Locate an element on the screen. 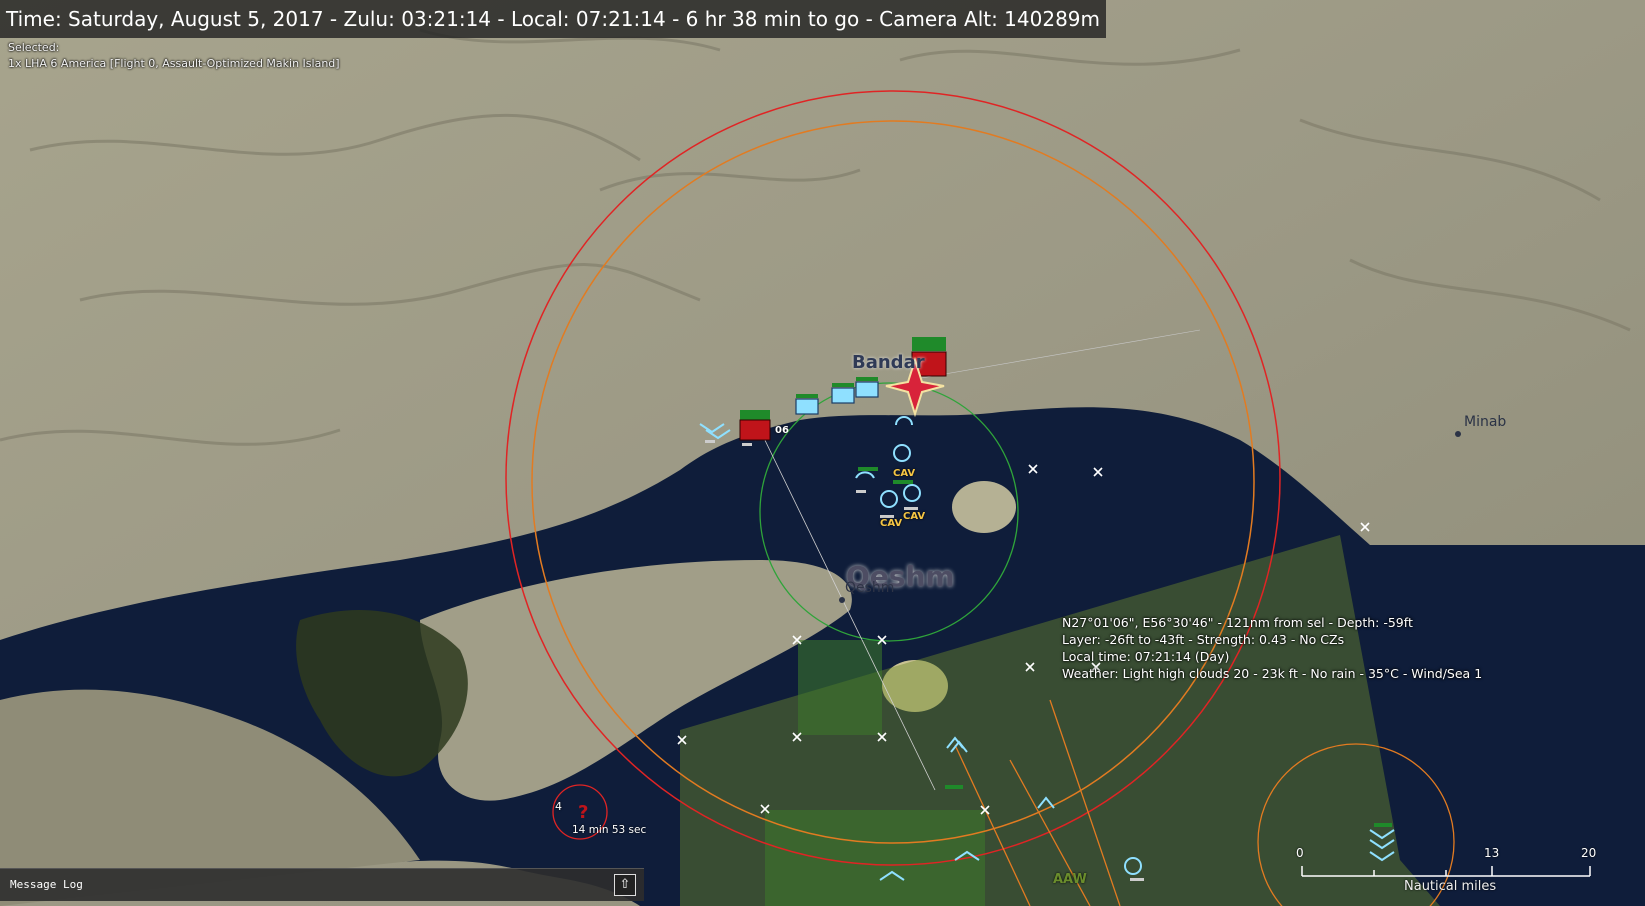  city-label-qeshm: Qeshm is located at coordinates (870, 588).